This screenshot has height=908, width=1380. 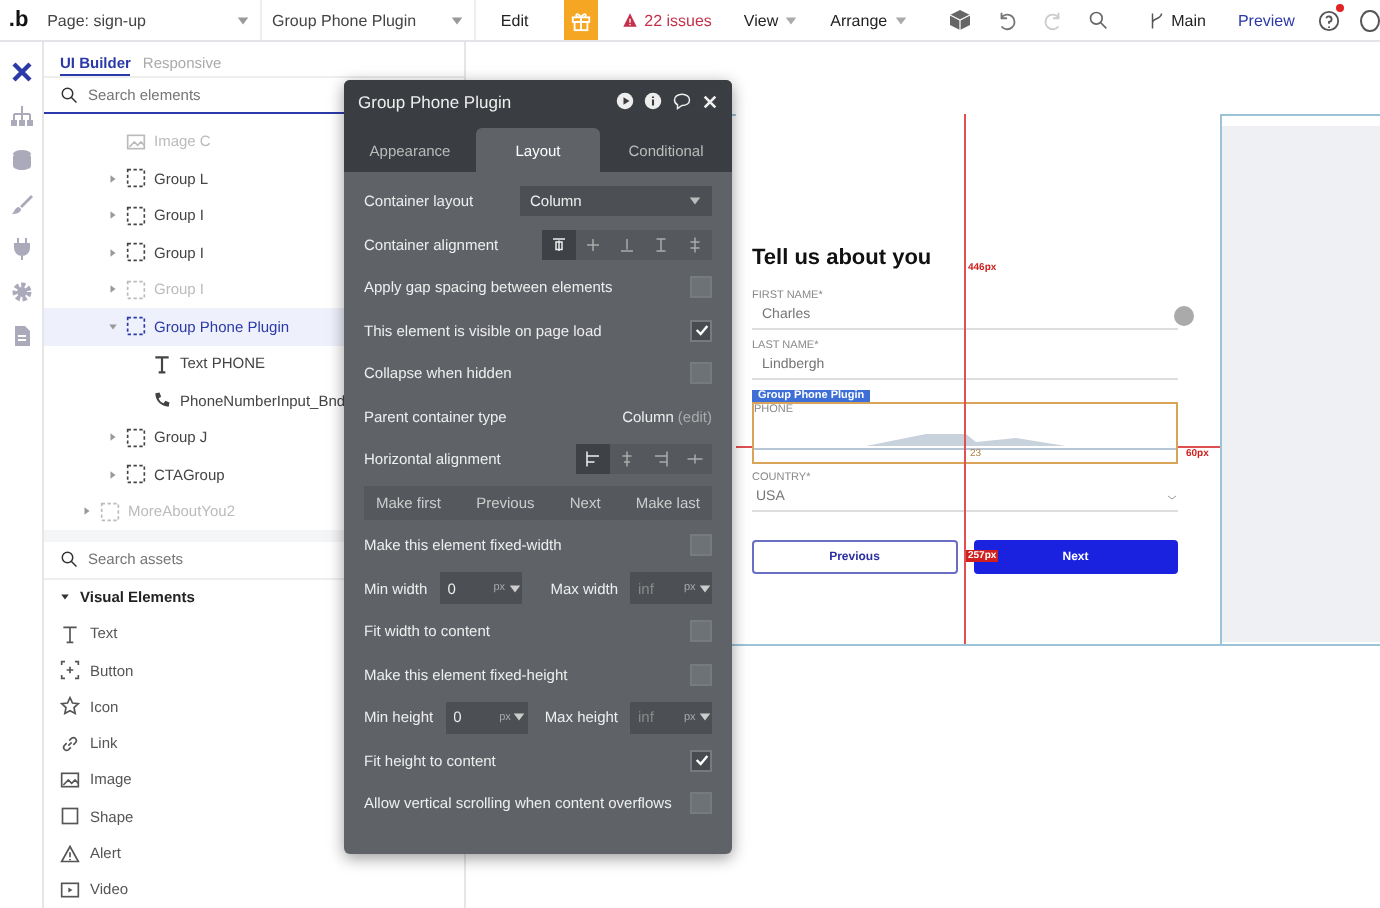 I want to click on status-dot, so click(x=1184, y=316).